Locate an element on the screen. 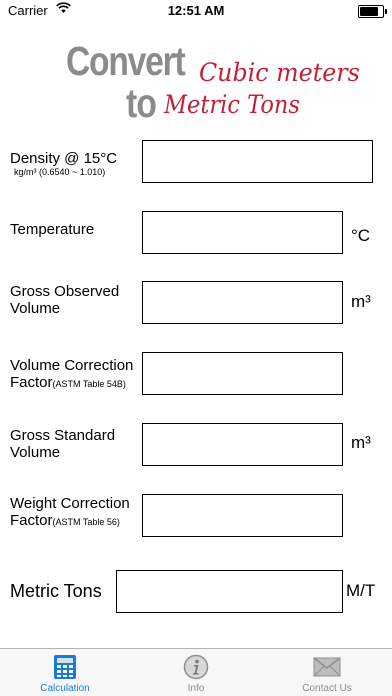 The height and width of the screenshot is (696, 392). gov-label-line1: Gross Observed is located at coordinates (65, 291).